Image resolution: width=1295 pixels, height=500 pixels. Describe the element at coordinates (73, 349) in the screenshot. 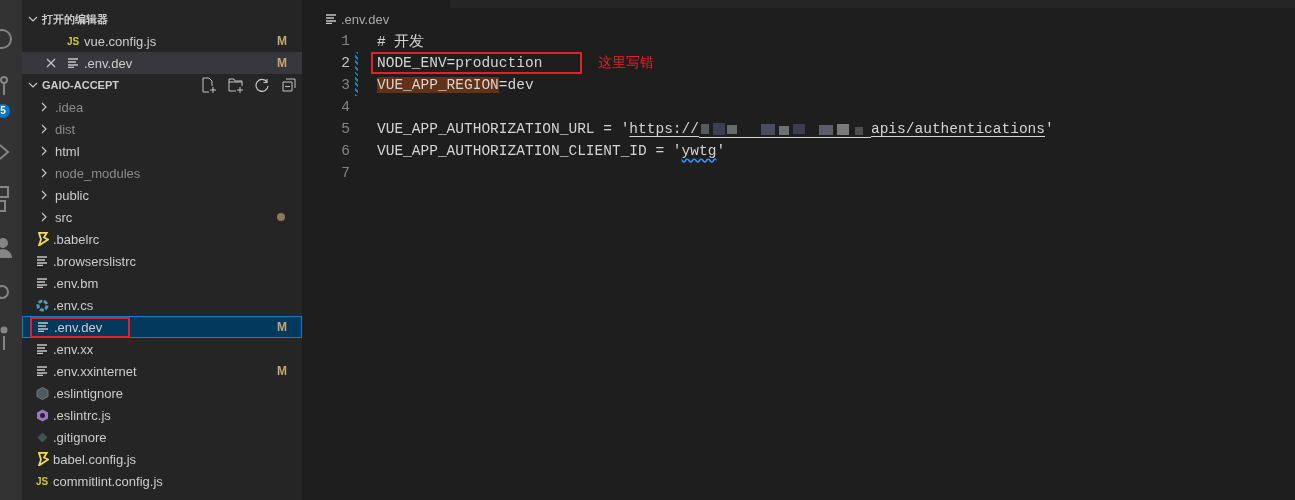

I see `file-name: .env.xx` at that location.